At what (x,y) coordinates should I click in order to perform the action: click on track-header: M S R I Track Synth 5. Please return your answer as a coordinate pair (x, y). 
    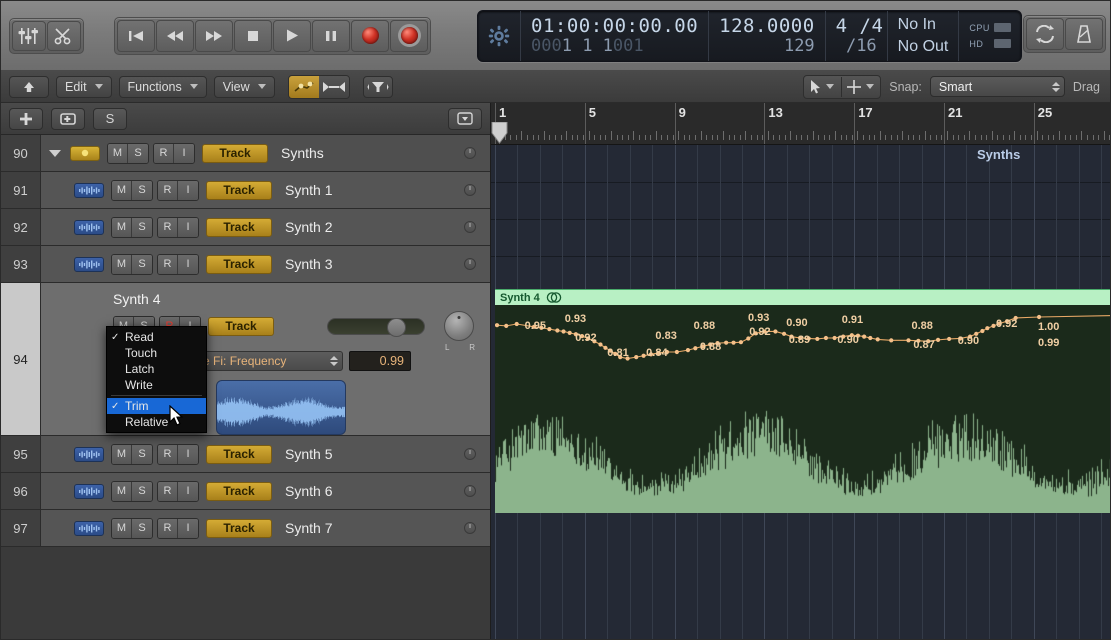
    Looking at the image, I should click on (265, 454).